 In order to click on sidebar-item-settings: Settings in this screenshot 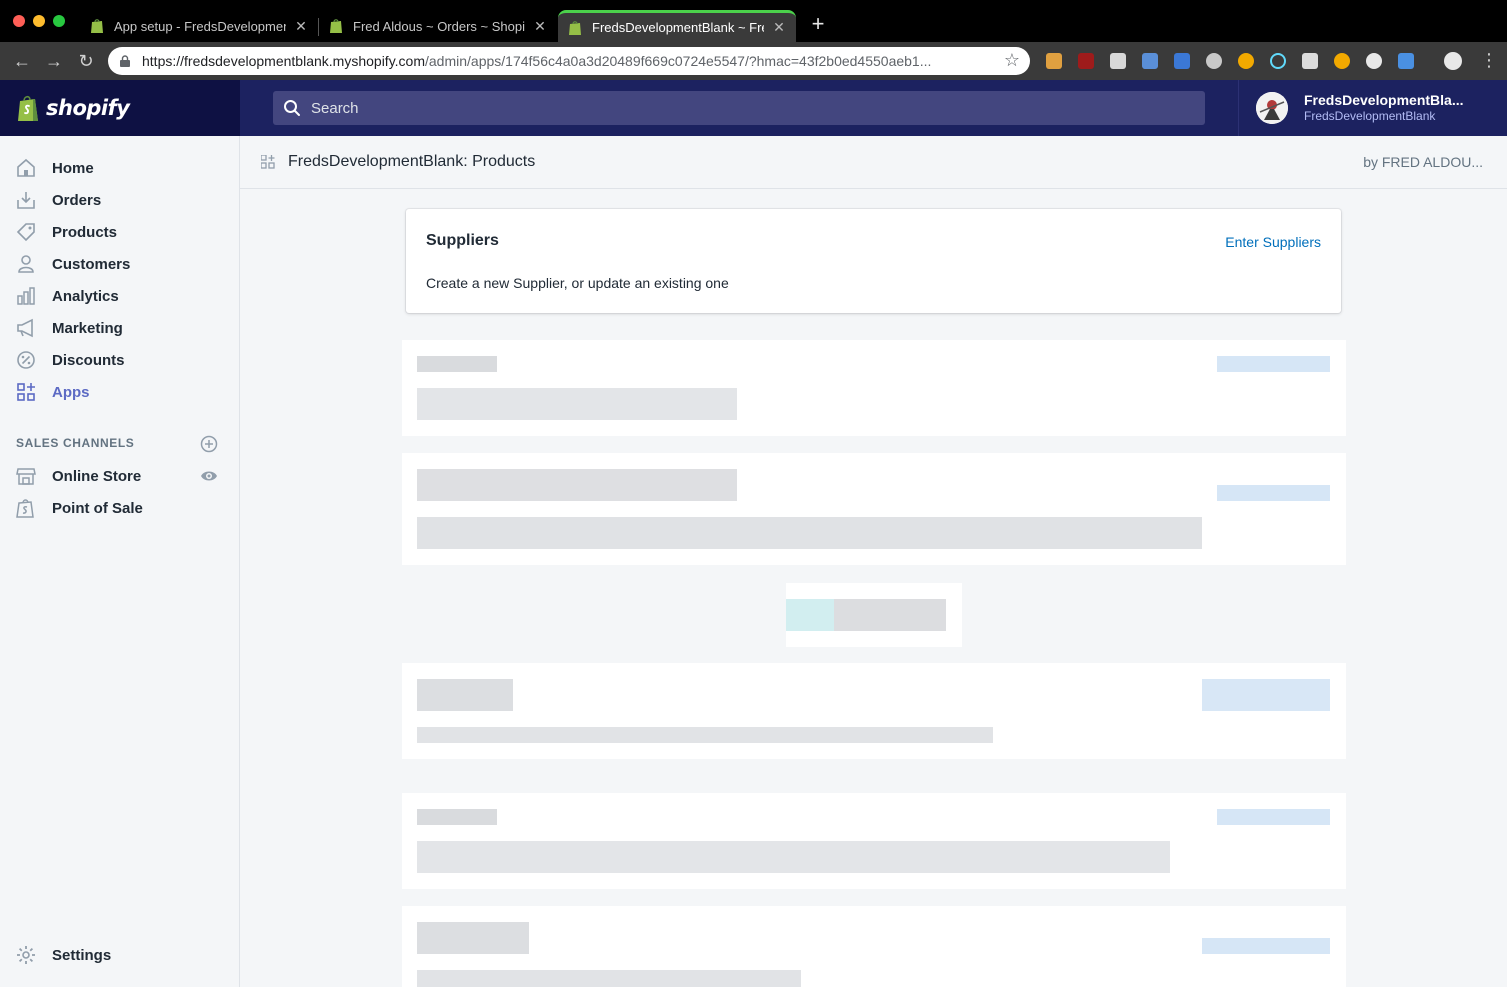, I will do `click(119, 955)`.